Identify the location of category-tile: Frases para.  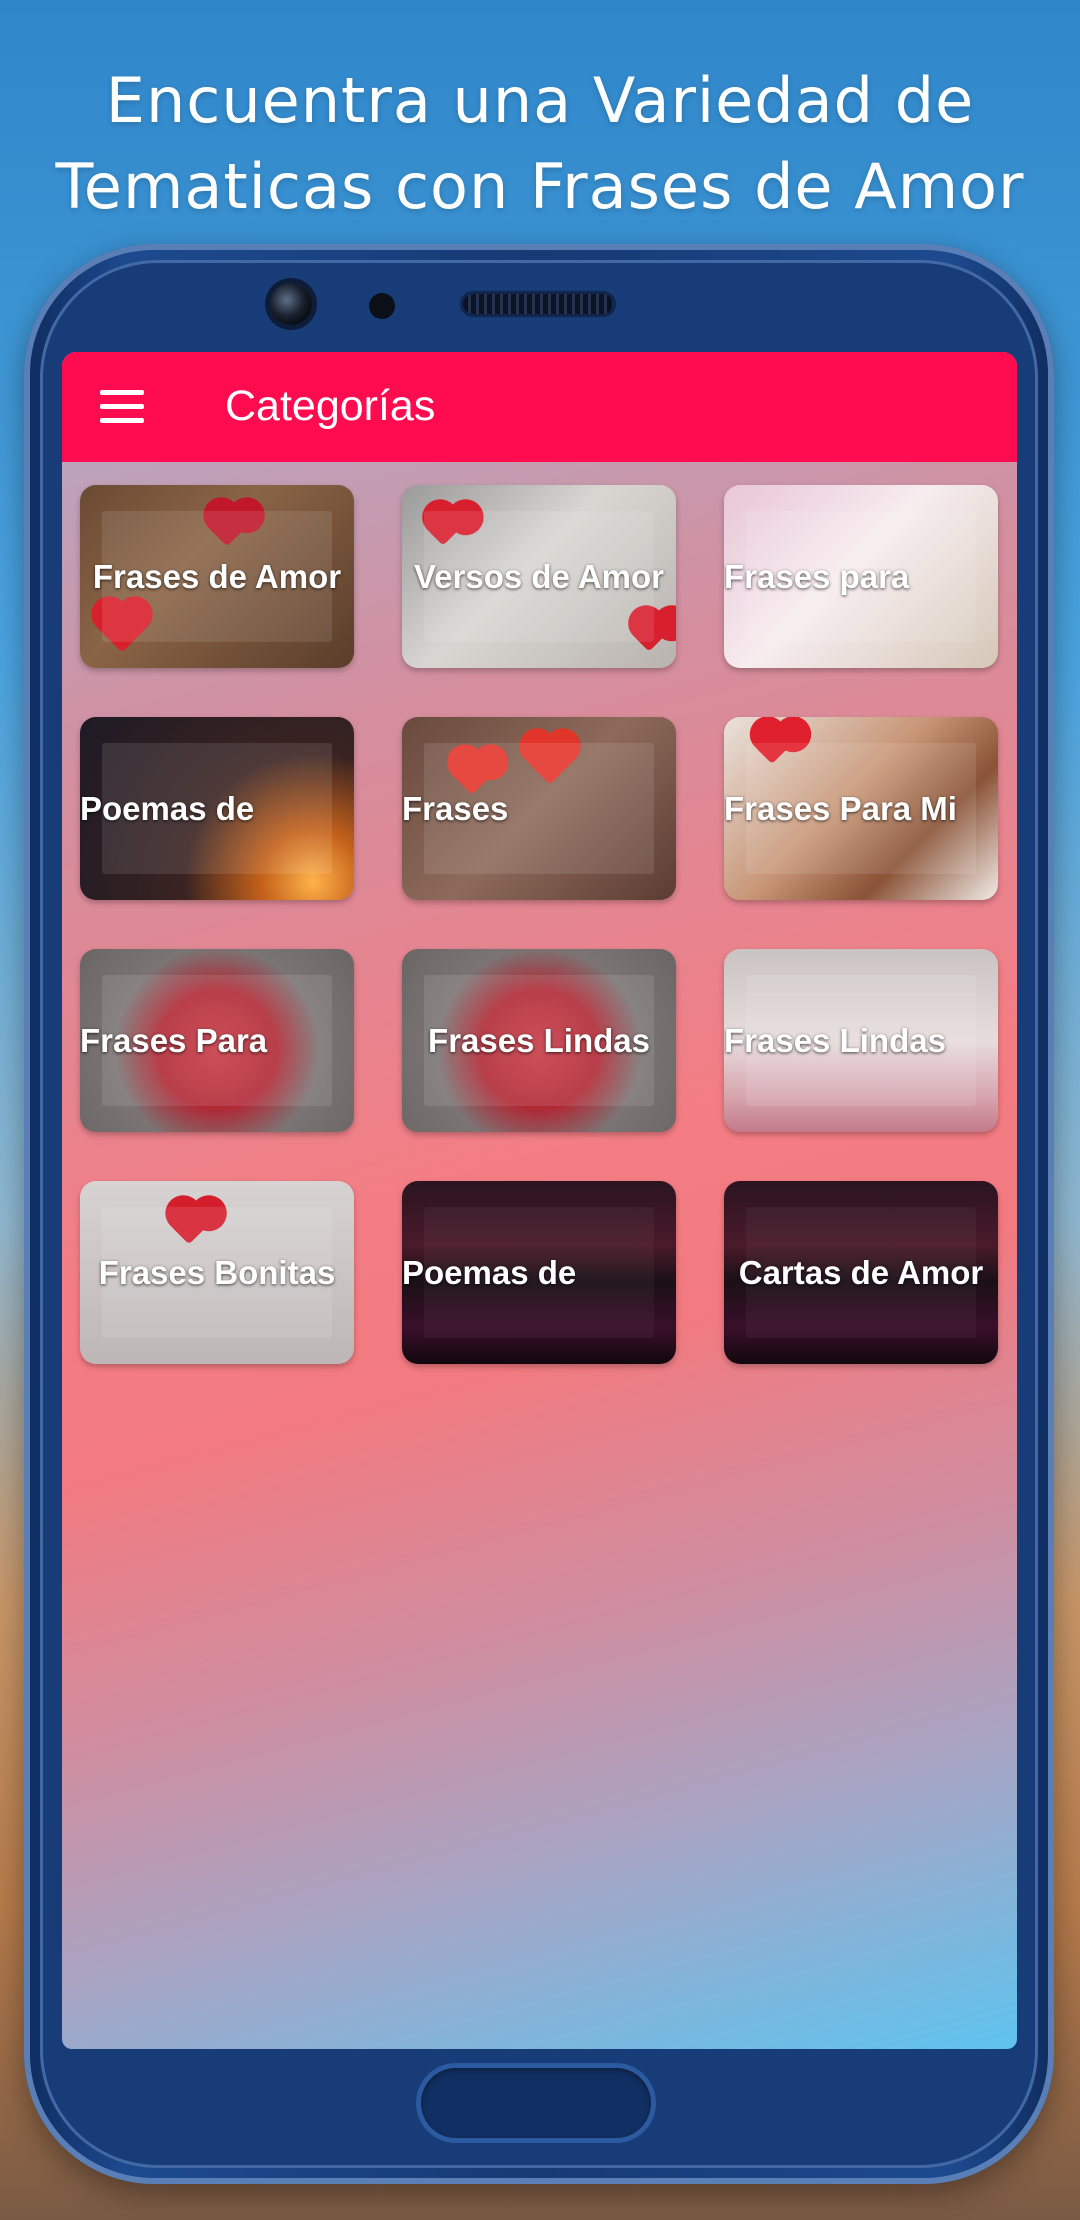
(861, 576).